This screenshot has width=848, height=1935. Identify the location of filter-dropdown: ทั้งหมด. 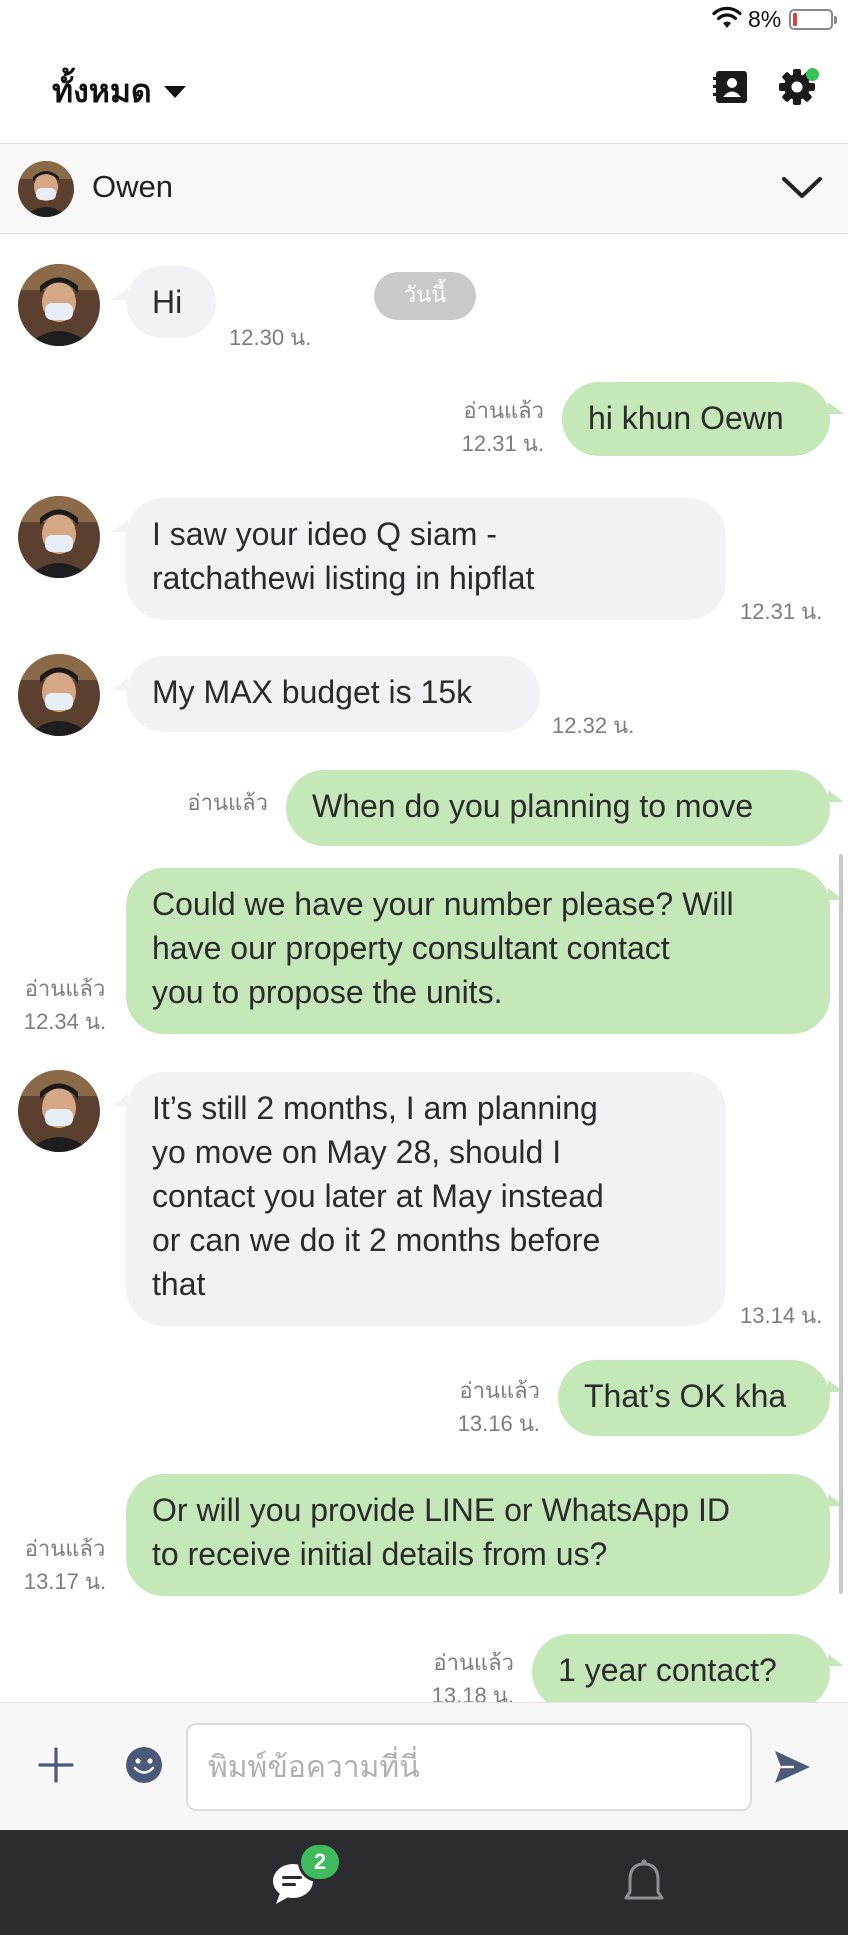
(119, 91).